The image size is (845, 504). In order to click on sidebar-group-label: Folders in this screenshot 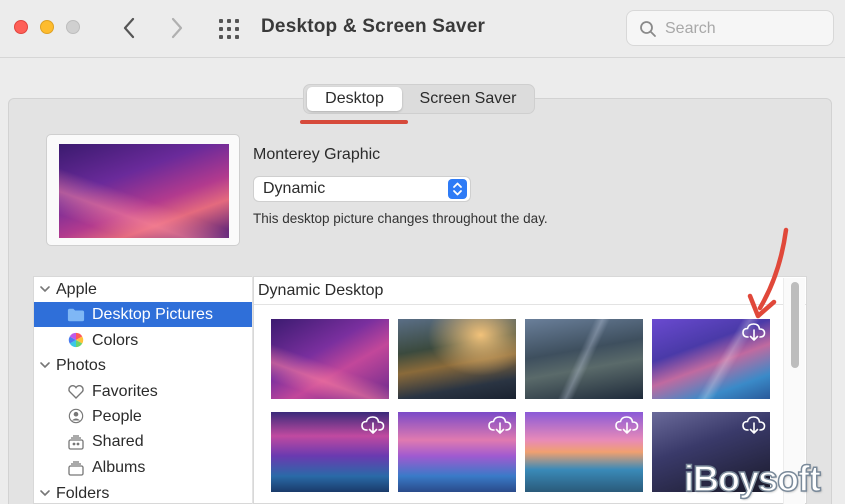, I will do `click(83, 493)`.